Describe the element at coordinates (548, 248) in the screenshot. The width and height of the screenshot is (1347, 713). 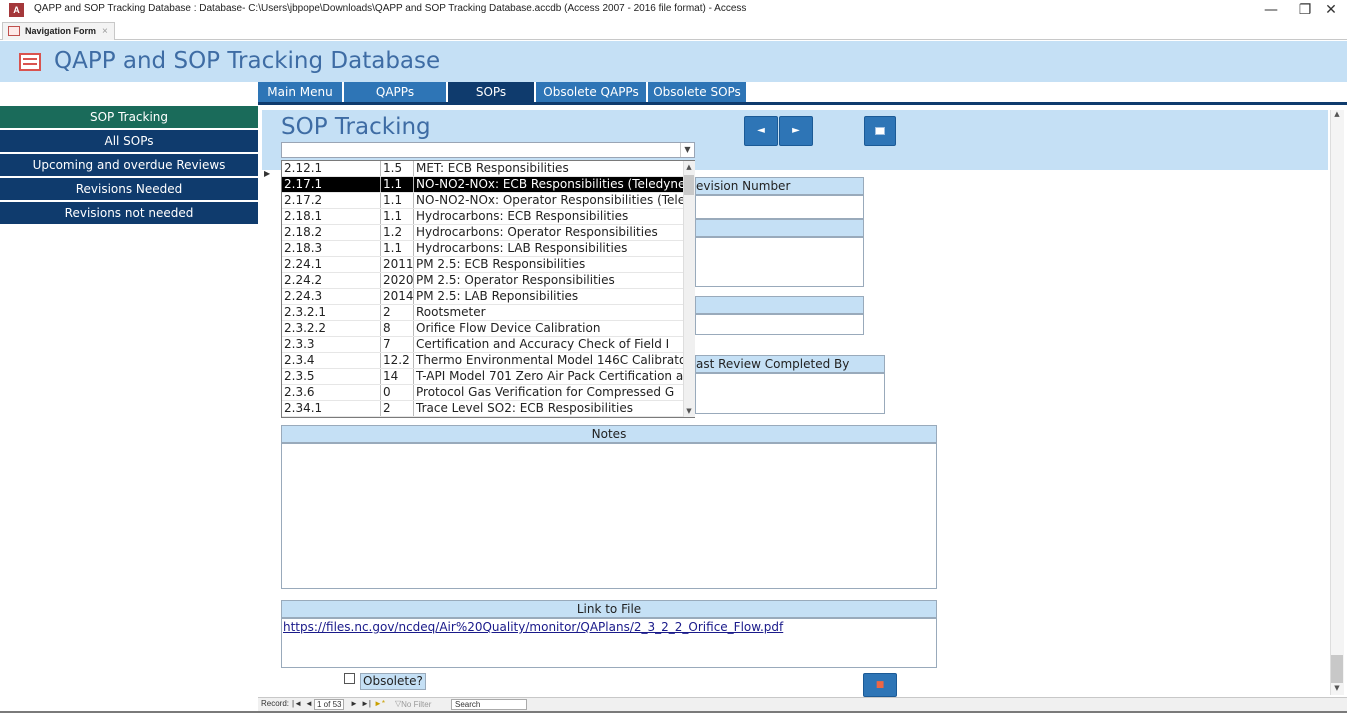
I see `sop-name: Hydrocarbons: LAB Responsibilities` at that location.